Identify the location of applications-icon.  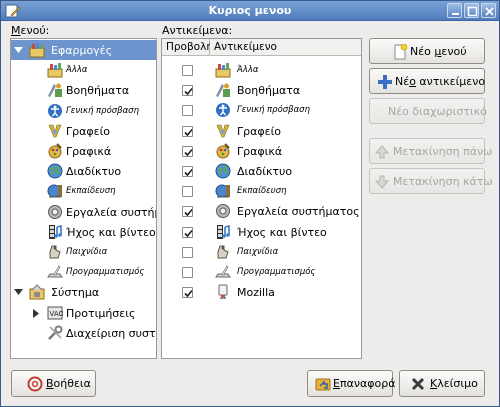
(37, 50).